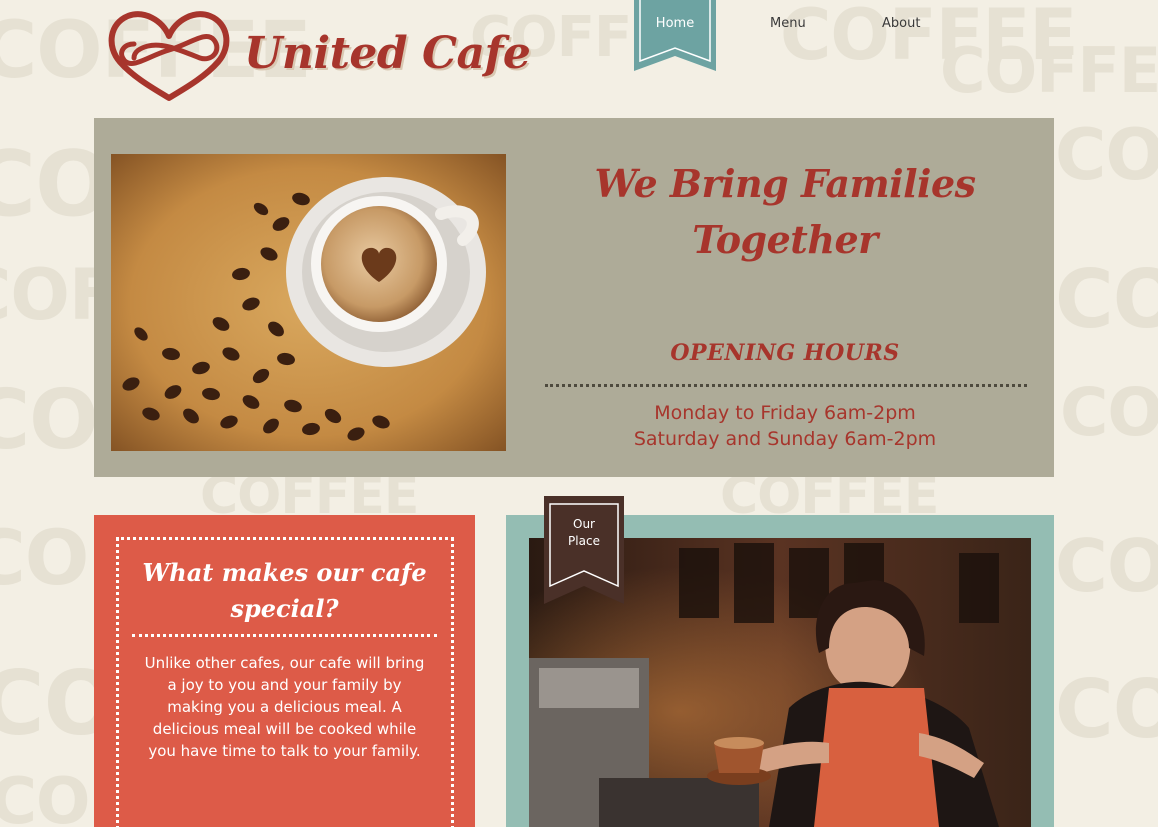 The image size is (1158, 827). I want to click on nav-home-label: Home, so click(675, 23).